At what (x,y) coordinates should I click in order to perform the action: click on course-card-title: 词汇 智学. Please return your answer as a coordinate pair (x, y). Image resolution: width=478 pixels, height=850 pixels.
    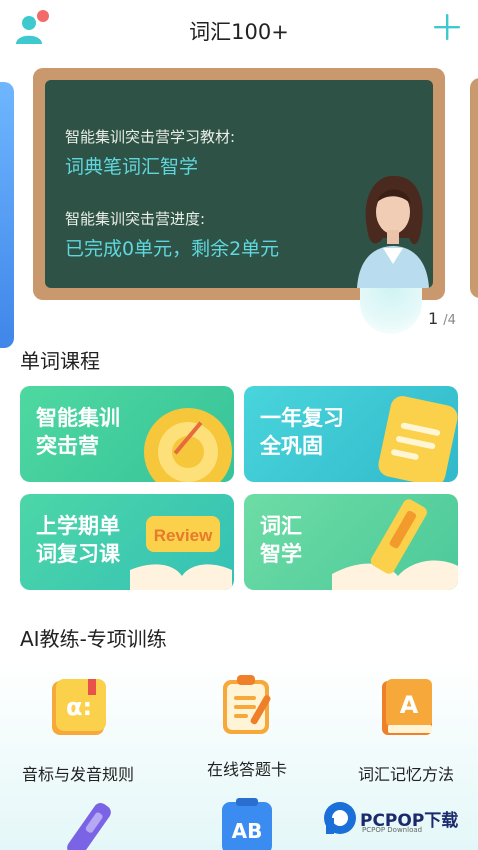
    Looking at the image, I should click on (281, 540).